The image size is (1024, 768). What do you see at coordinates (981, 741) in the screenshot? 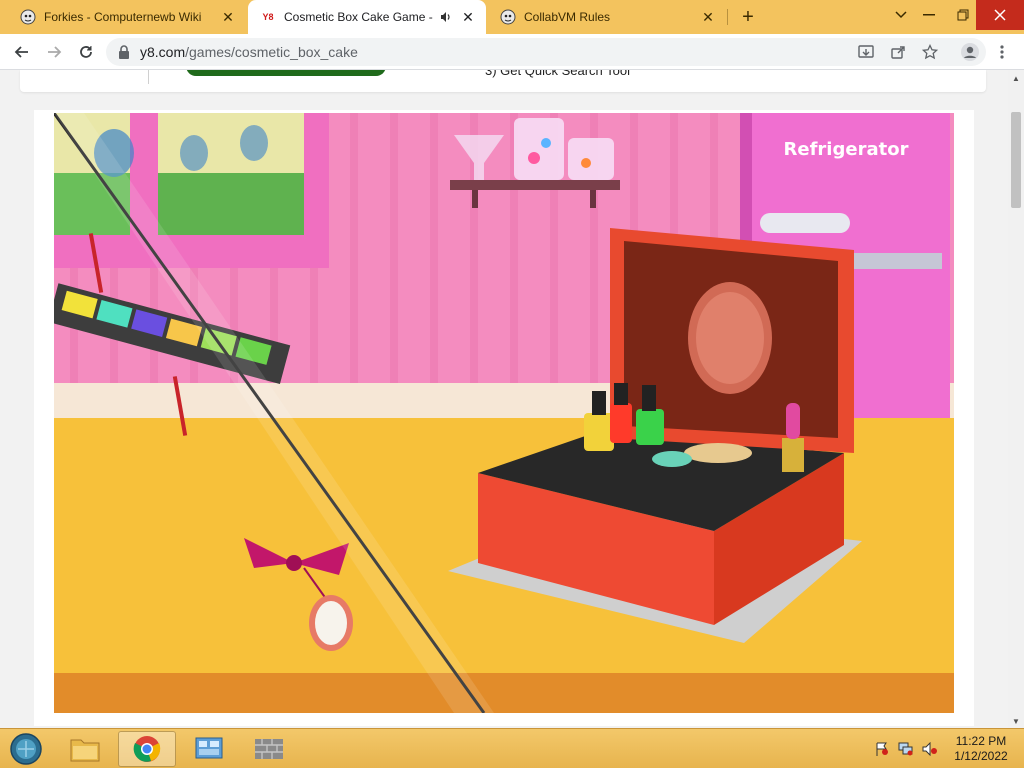
I see `clock-time: 11:22 PM` at bounding box center [981, 741].